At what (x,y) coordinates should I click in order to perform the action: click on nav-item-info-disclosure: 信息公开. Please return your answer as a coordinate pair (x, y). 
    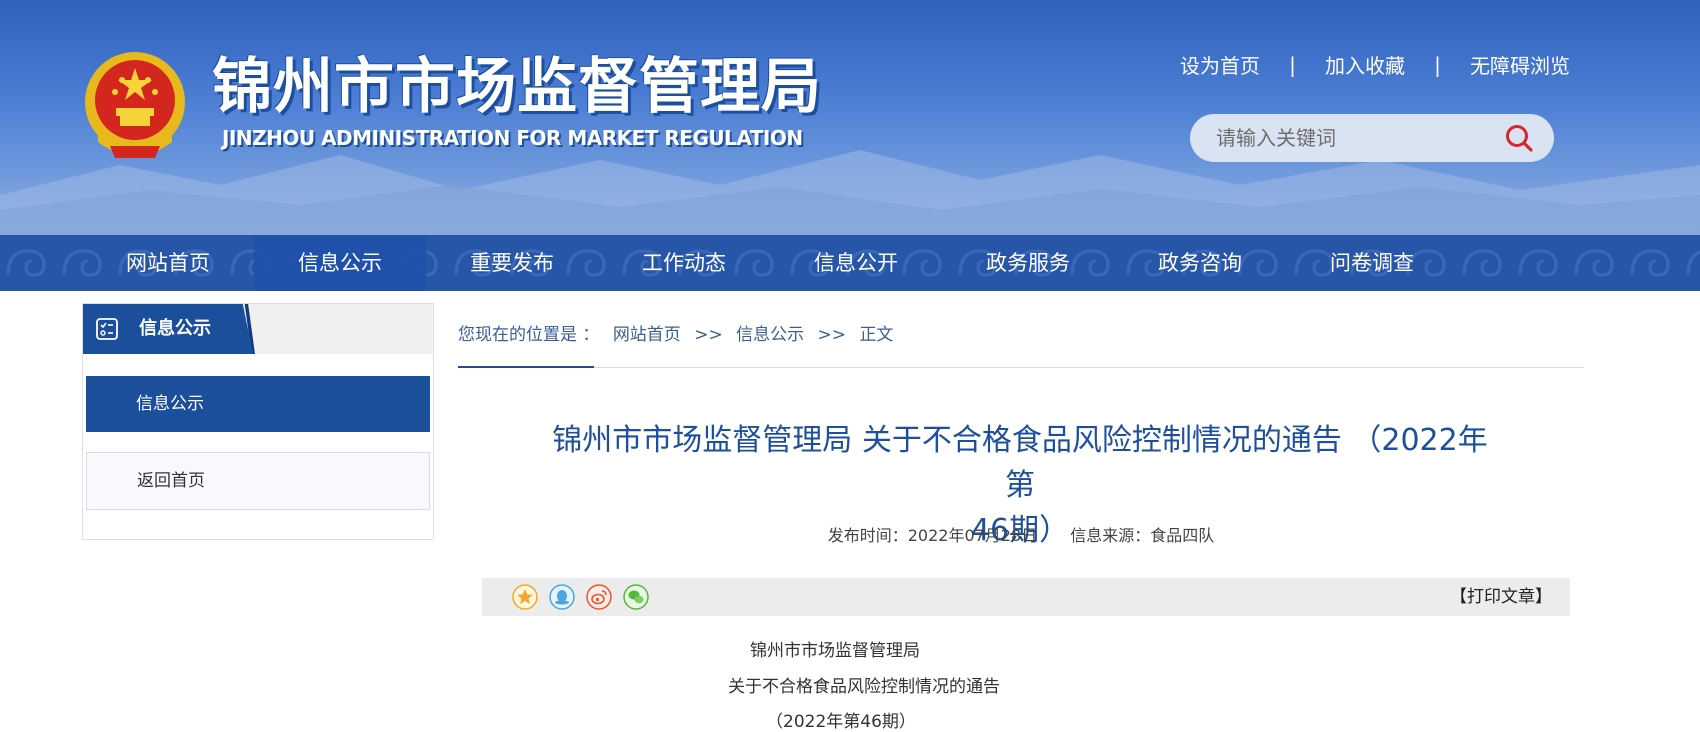
    Looking at the image, I should click on (856, 263).